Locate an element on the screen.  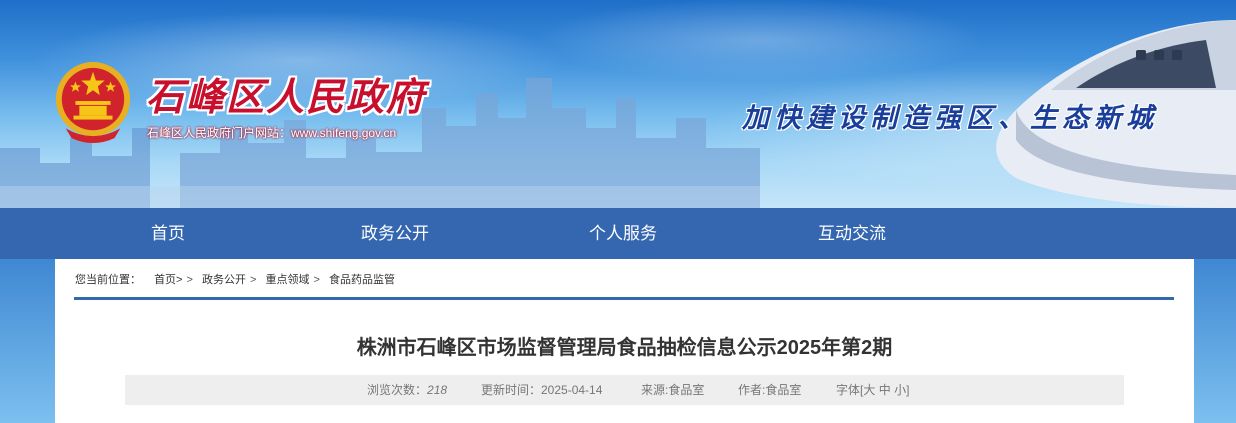
nav-item-interaction: 互动交流 is located at coordinates (852, 233).